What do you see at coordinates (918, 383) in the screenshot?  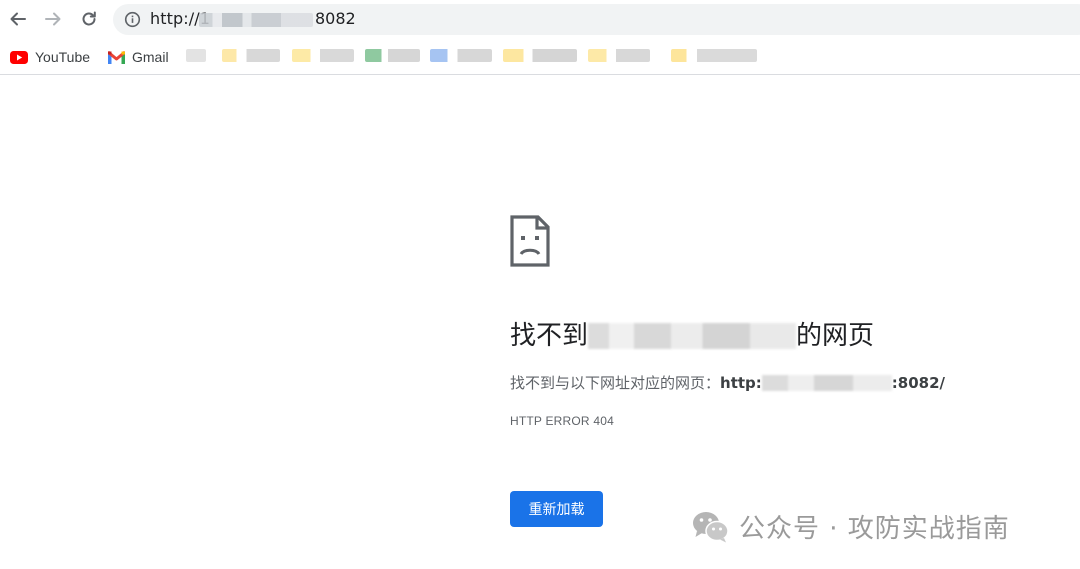 I see `desc-url-end: :8082/` at bounding box center [918, 383].